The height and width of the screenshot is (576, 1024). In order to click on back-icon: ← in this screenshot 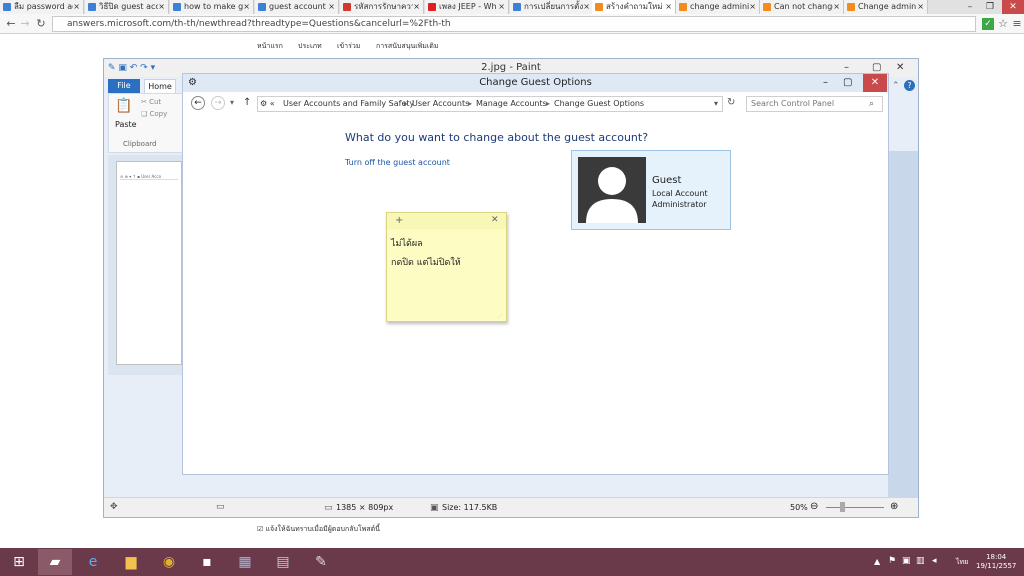, I will do `click(11, 24)`.